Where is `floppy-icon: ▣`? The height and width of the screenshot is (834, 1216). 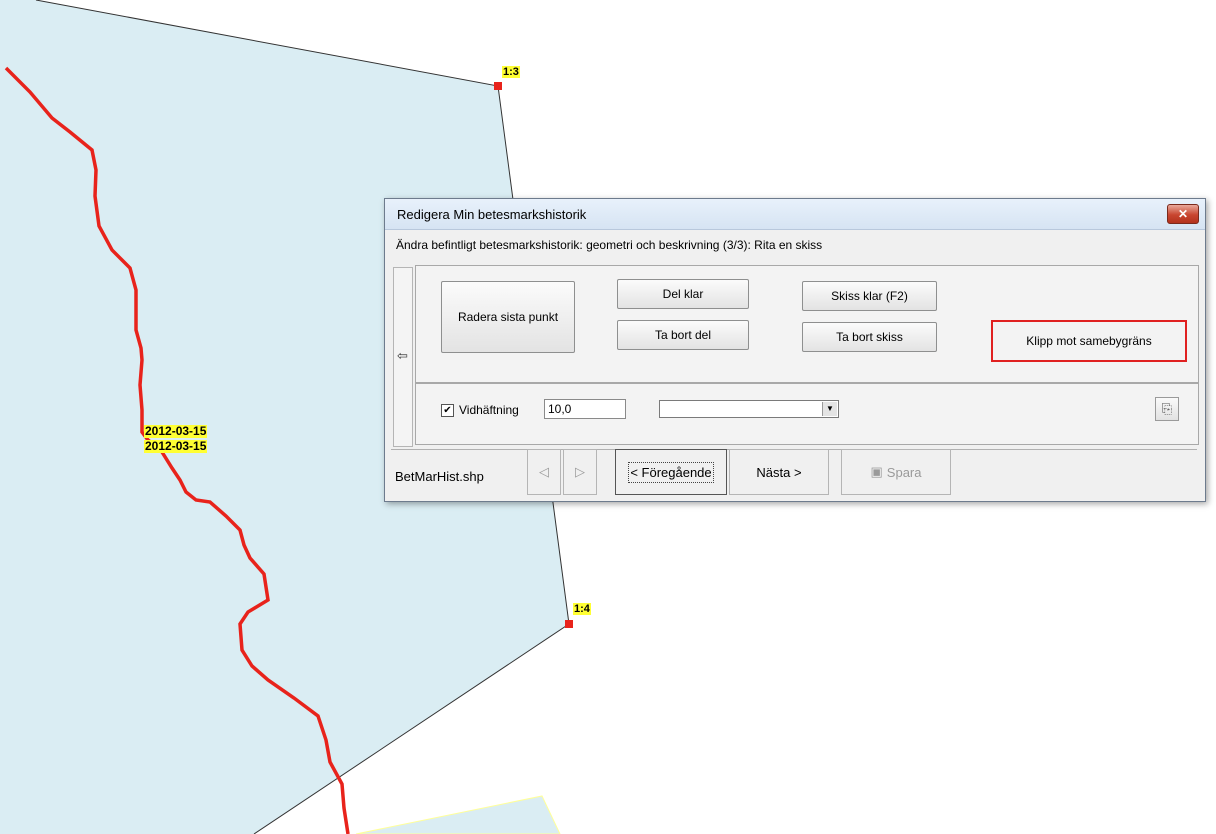 floppy-icon: ▣ is located at coordinates (876, 471).